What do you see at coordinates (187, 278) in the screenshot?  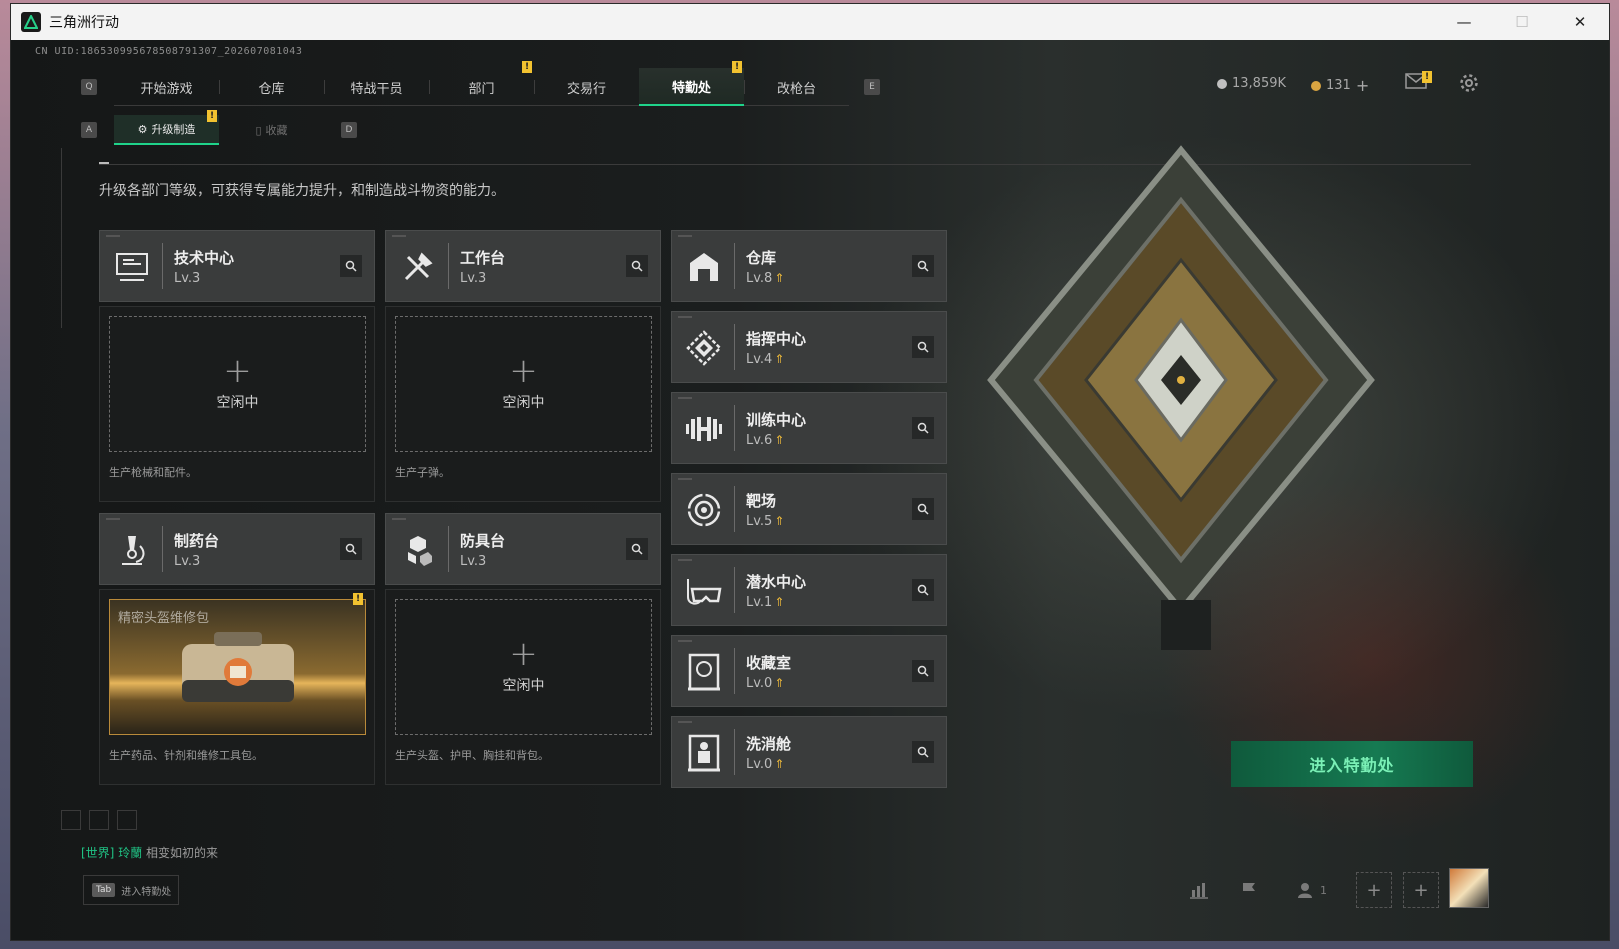 I see `dept-level: Lv.3` at bounding box center [187, 278].